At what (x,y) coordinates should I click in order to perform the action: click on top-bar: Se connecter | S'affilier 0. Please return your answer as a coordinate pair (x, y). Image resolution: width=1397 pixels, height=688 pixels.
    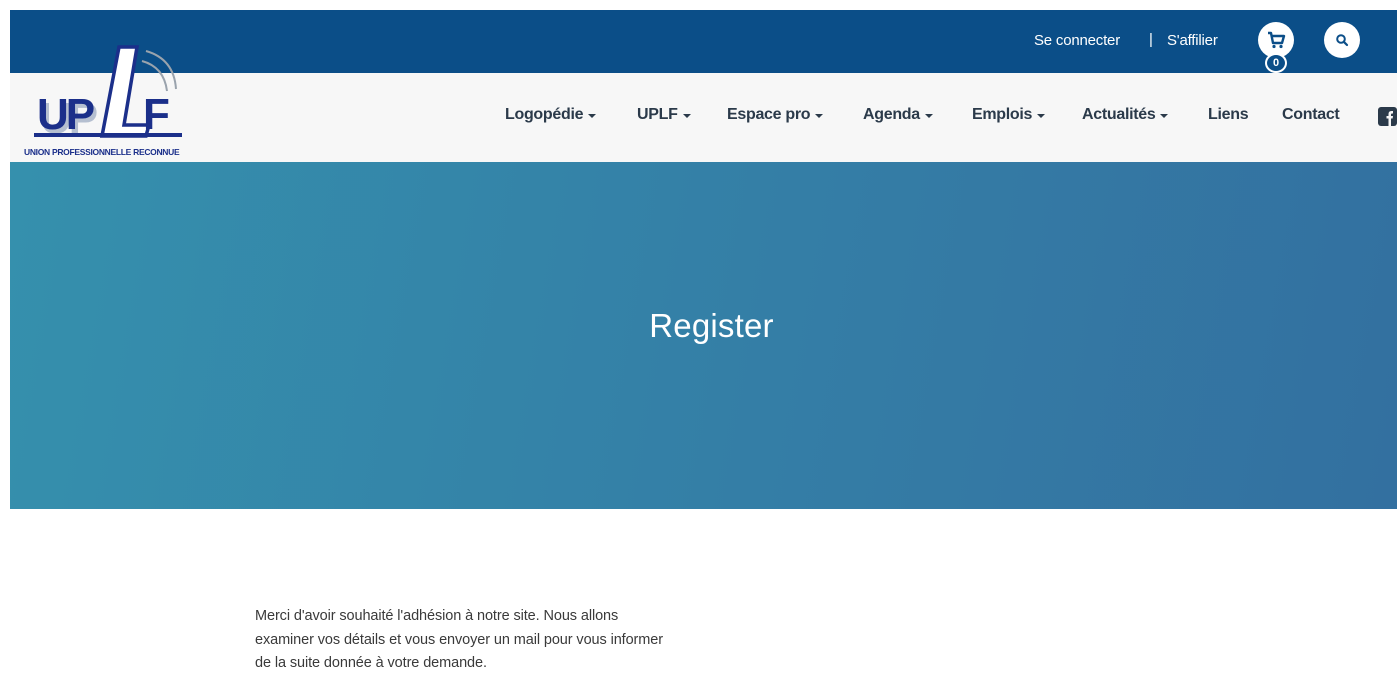
    Looking at the image, I should click on (703, 41).